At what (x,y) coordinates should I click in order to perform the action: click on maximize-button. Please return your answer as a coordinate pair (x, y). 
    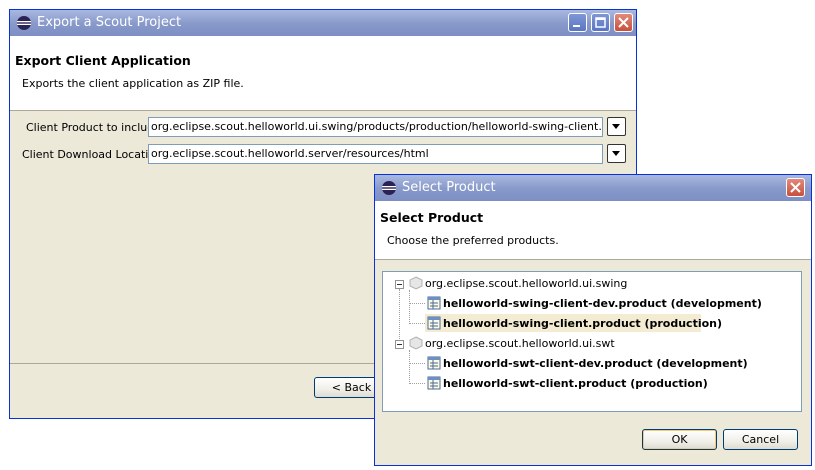
    Looking at the image, I should click on (600, 22).